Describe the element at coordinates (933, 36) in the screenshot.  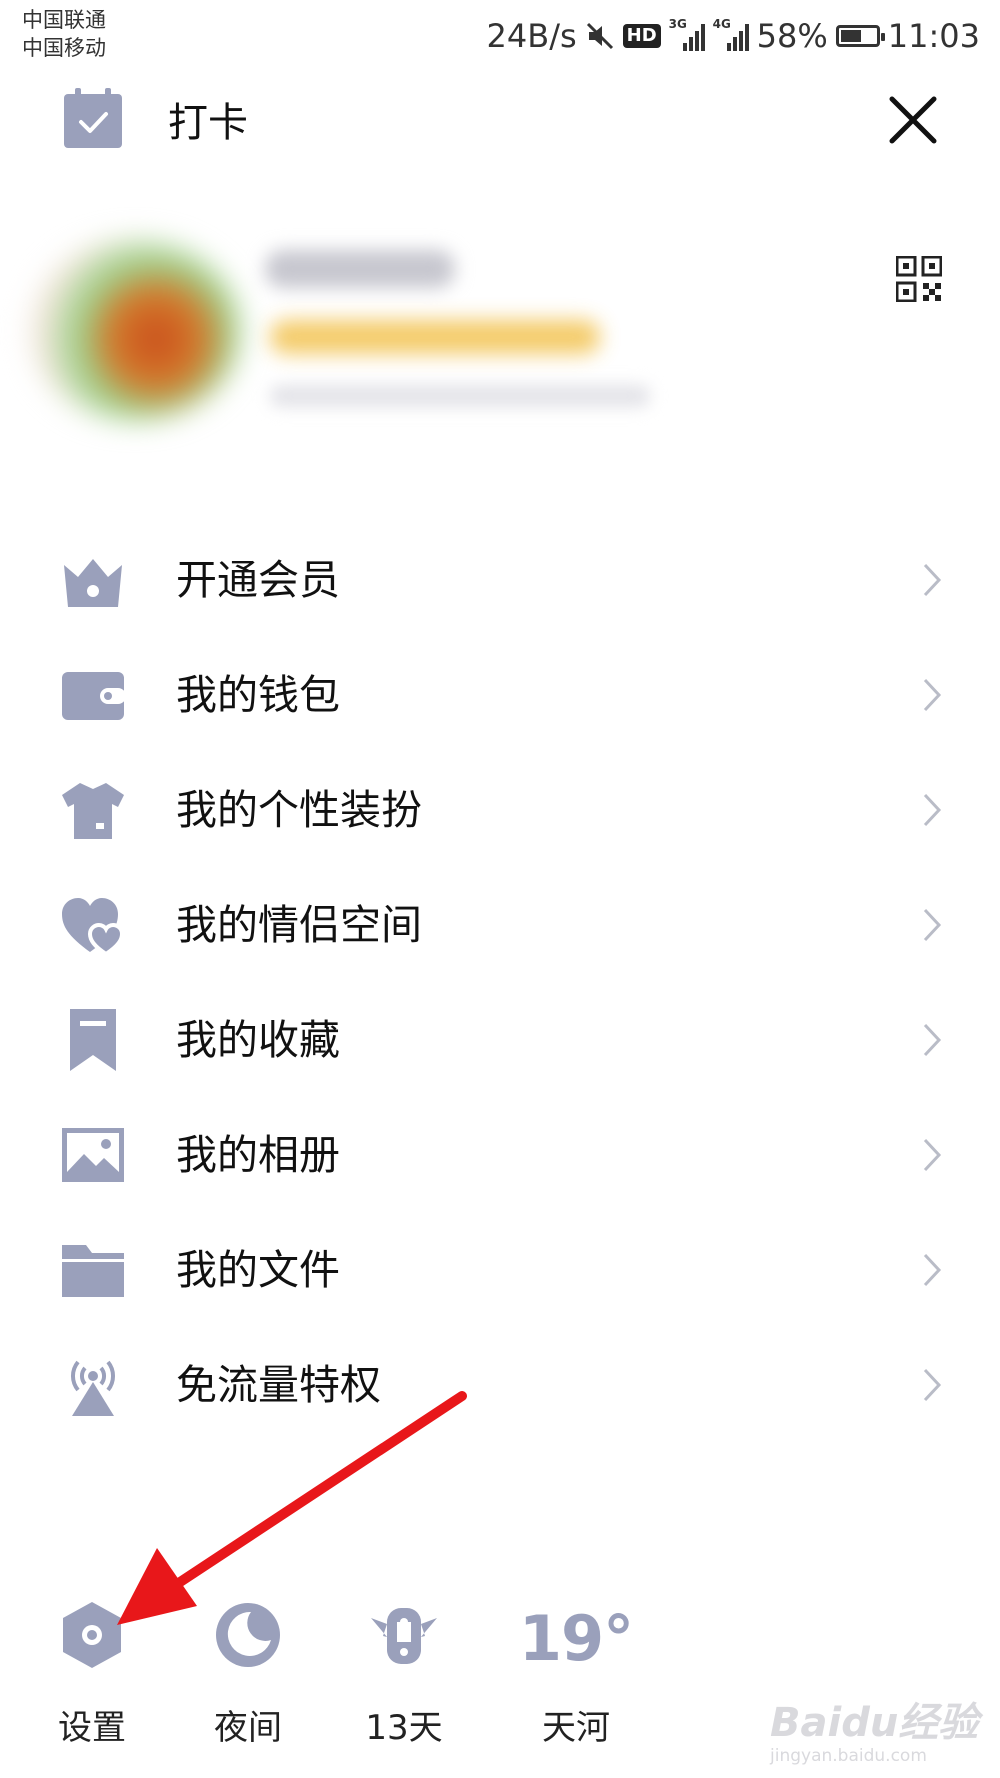
I see `clock: 11:03` at that location.